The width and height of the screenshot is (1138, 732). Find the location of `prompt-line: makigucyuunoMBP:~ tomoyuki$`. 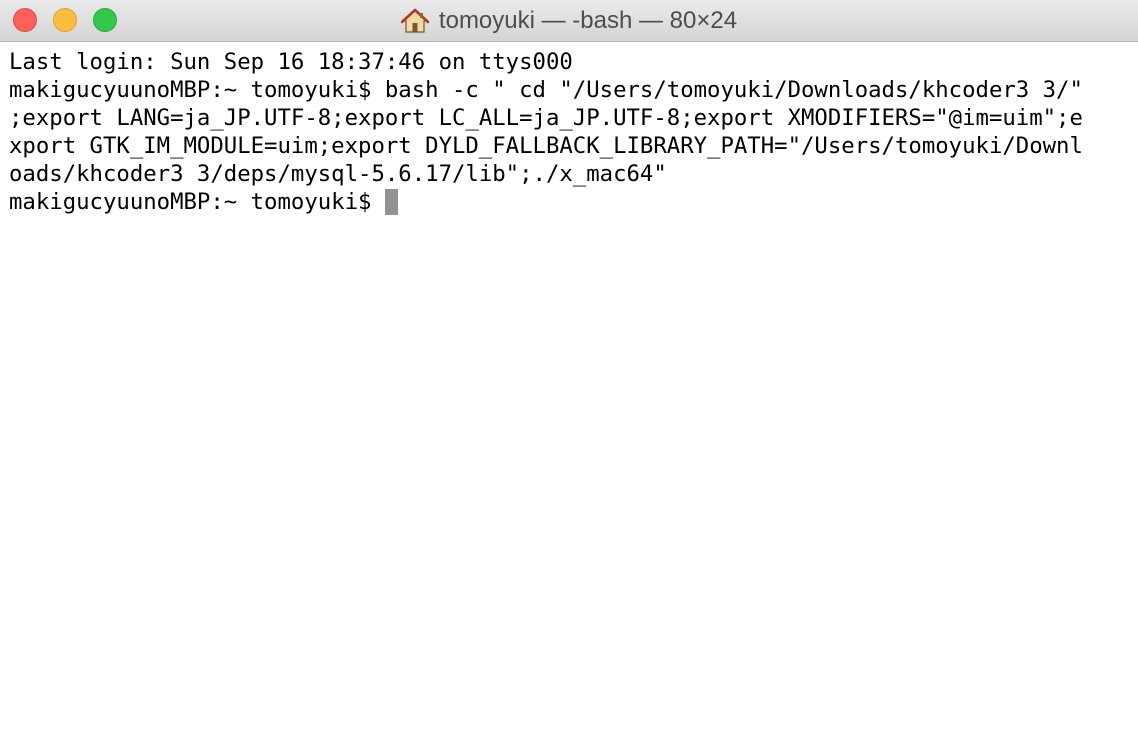

prompt-line: makigucyuunoMBP:~ tomoyuki$ is located at coordinates (573, 202).